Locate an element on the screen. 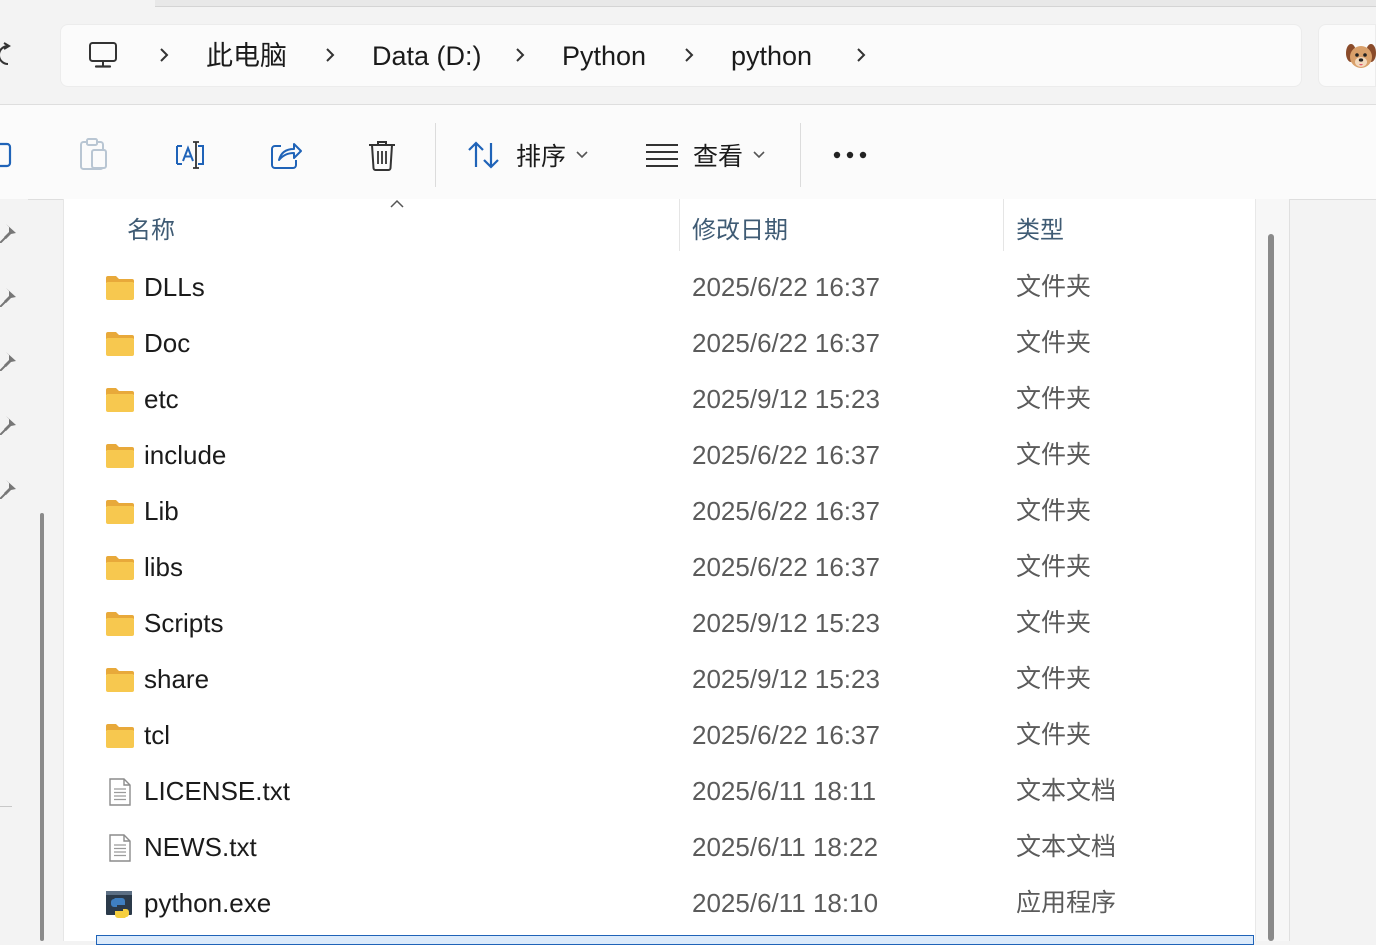  nav-scrollbar is located at coordinates (42, 727).